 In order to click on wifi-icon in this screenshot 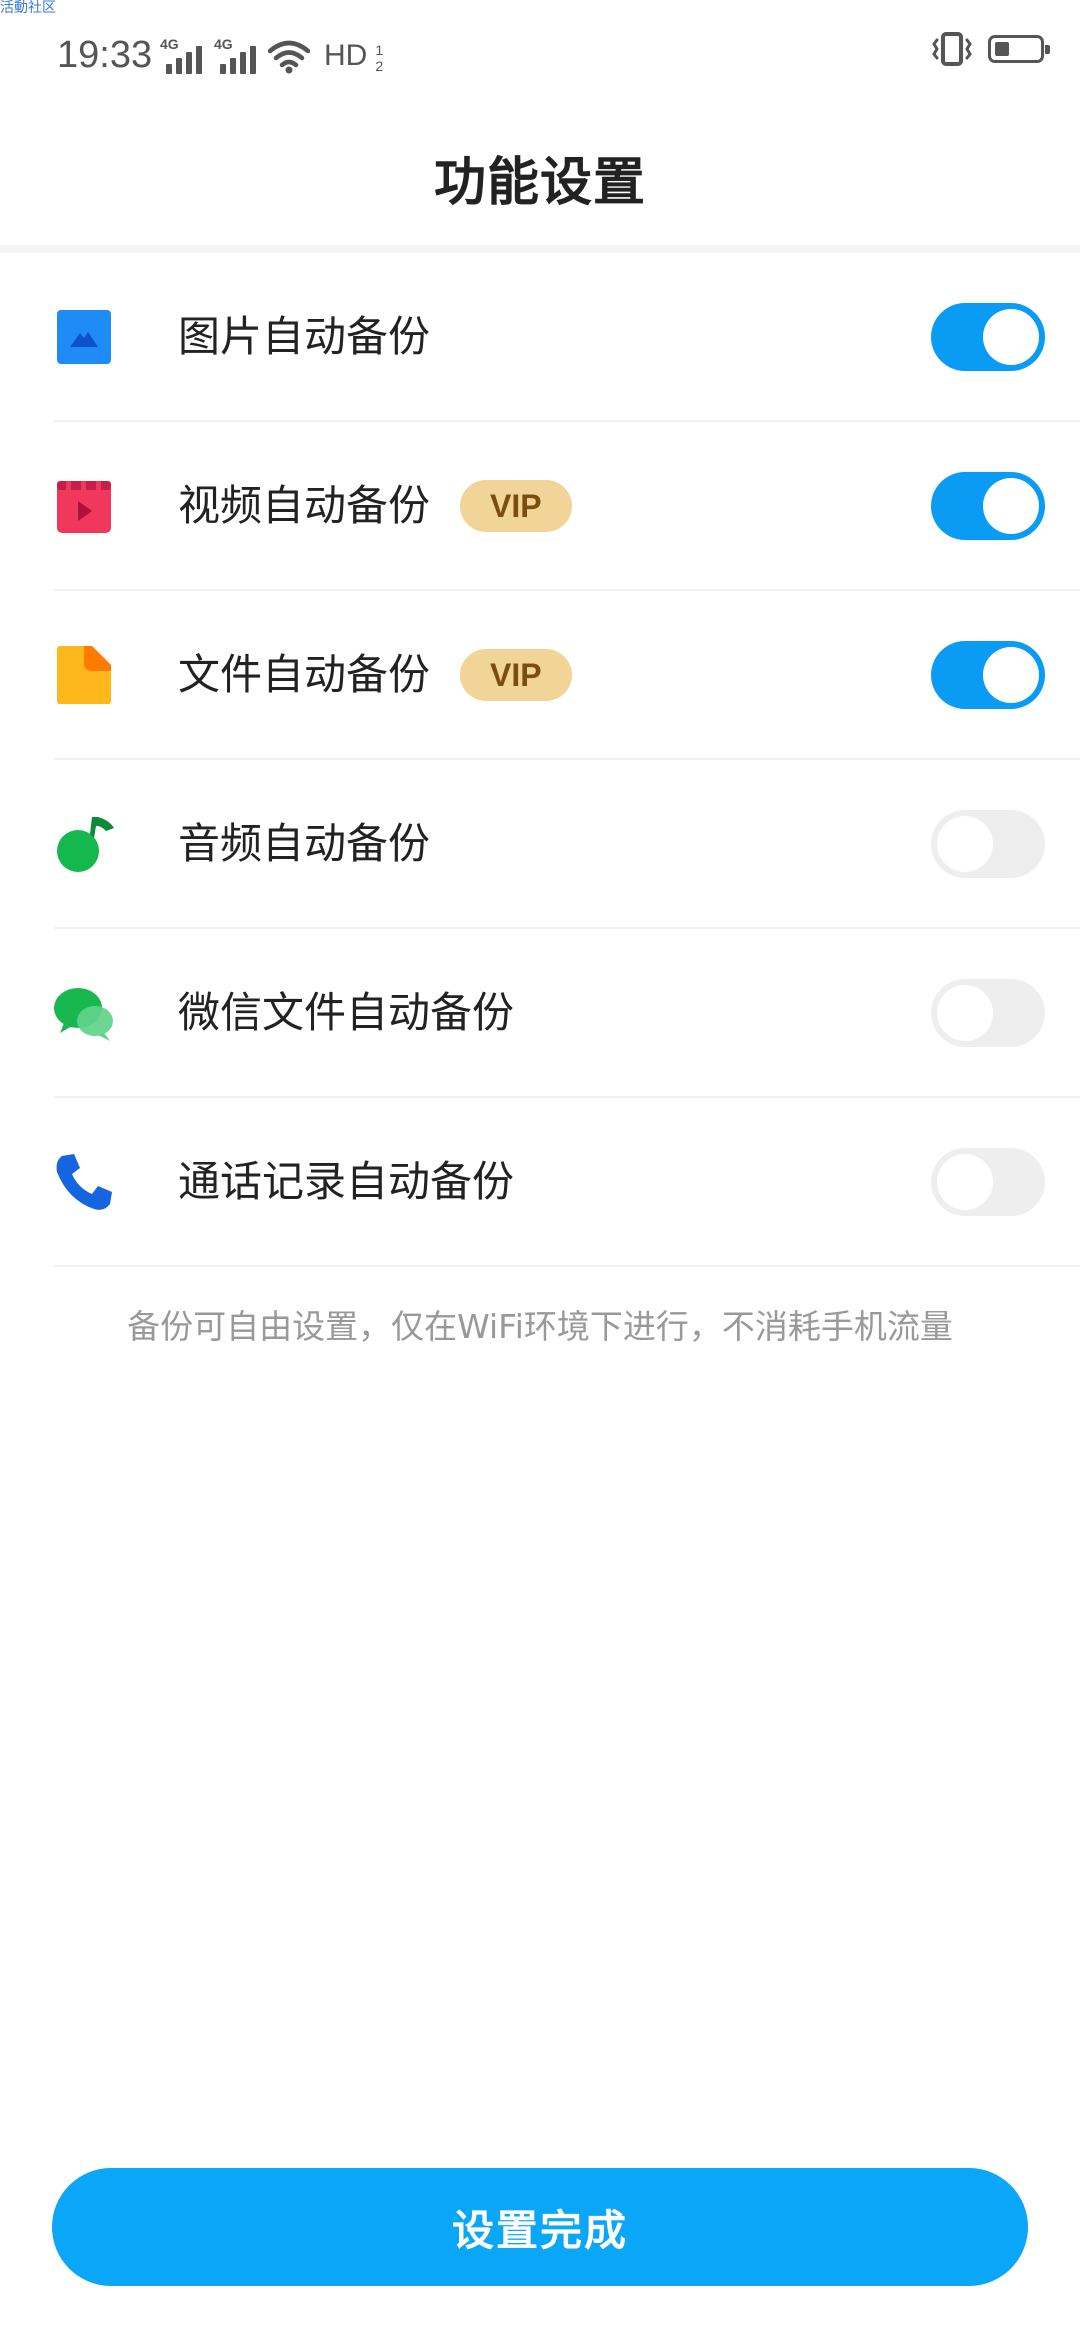, I will do `click(289, 57)`.